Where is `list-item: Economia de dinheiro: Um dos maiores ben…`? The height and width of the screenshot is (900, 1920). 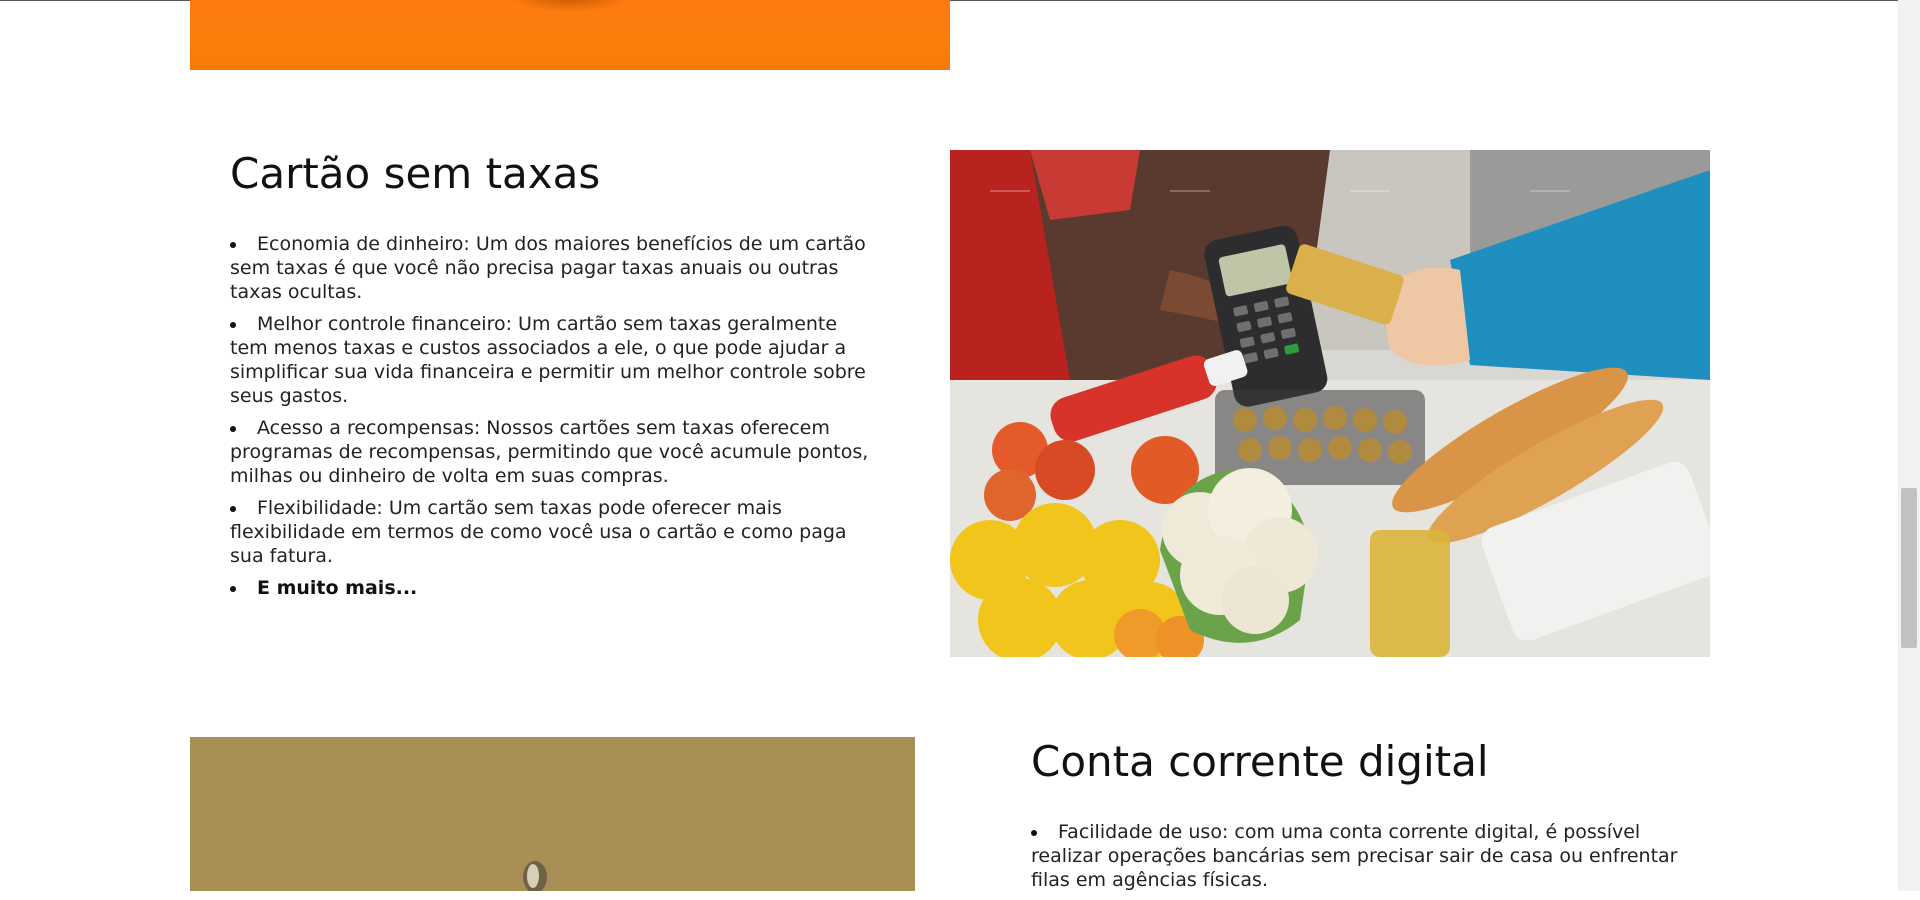 list-item: Economia de dinheiro: Um dos maiores ben… is located at coordinates (550, 268).